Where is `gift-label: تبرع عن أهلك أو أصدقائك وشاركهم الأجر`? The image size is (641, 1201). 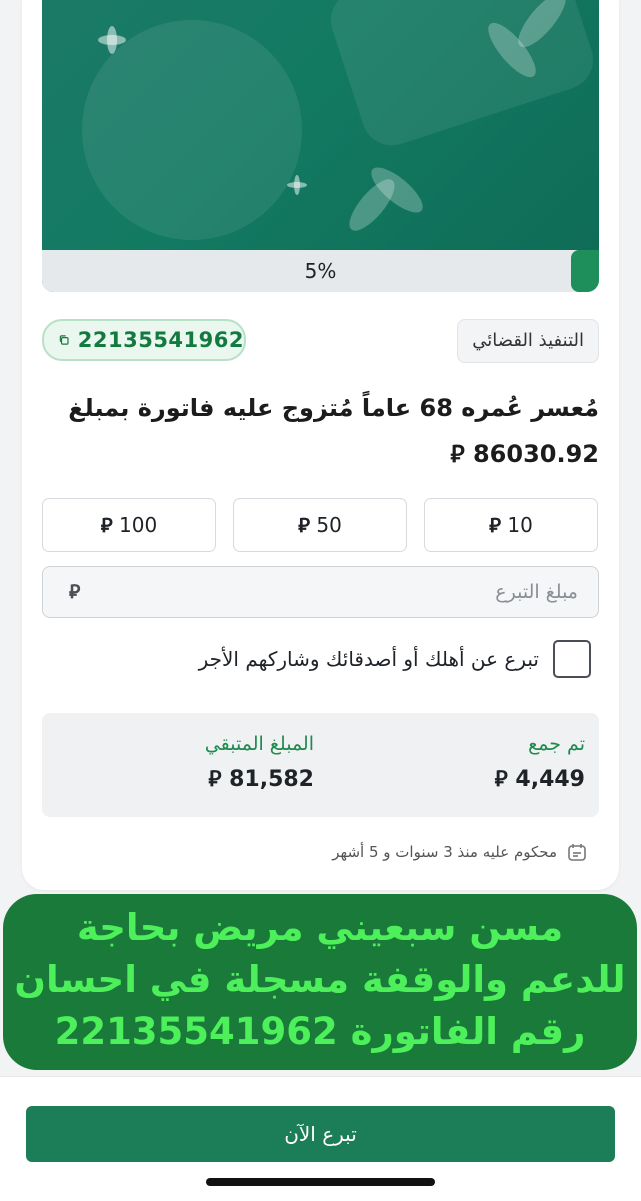
gift-label: تبرع عن أهلك أو أصدقائك وشاركهم الأجر is located at coordinates (368, 659).